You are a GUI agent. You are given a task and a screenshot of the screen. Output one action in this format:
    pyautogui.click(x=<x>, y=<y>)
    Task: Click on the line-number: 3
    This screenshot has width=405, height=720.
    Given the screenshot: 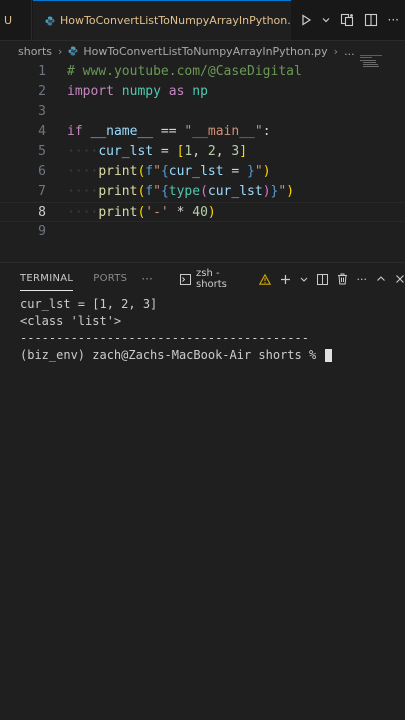 What is the action you would take?
    pyautogui.click(x=42, y=111)
    